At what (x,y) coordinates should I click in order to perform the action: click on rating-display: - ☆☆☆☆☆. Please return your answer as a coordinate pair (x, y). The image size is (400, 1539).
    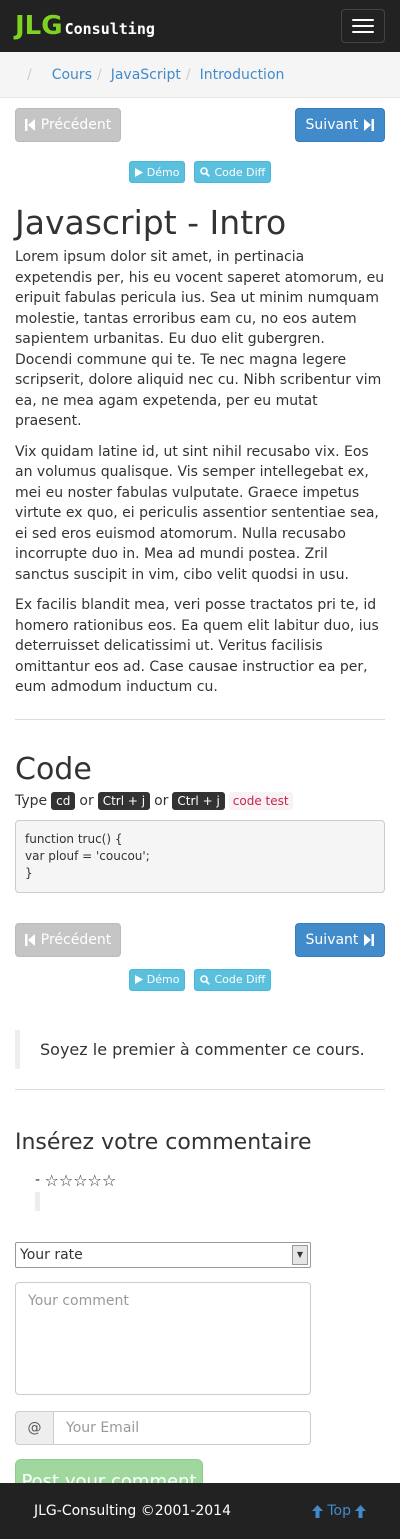
    Looking at the image, I should click on (200, 1191).